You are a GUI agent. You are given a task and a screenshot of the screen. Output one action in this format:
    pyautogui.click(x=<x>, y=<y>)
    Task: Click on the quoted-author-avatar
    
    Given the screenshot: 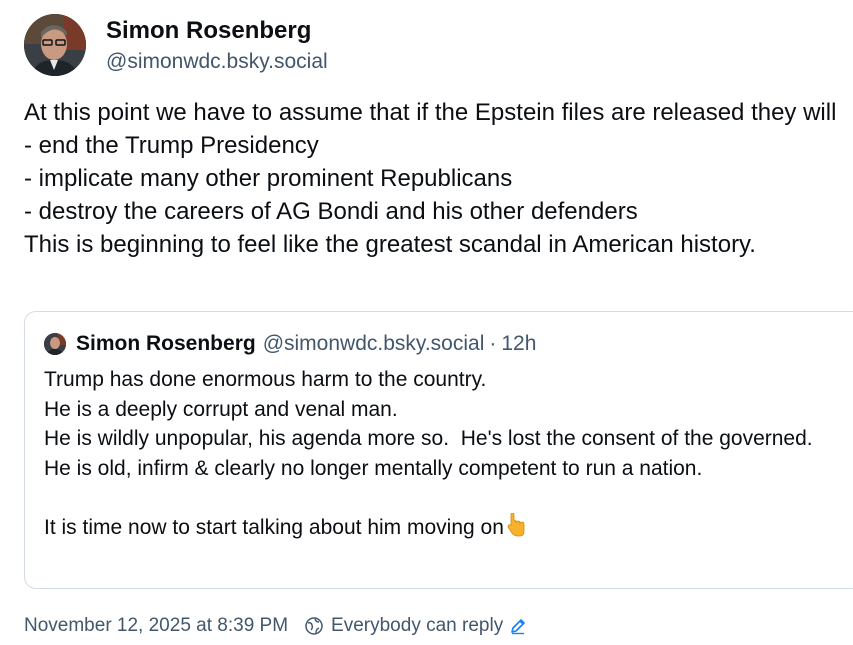 What is the action you would take?
    pyautogui.click(x=55, y=344)
    